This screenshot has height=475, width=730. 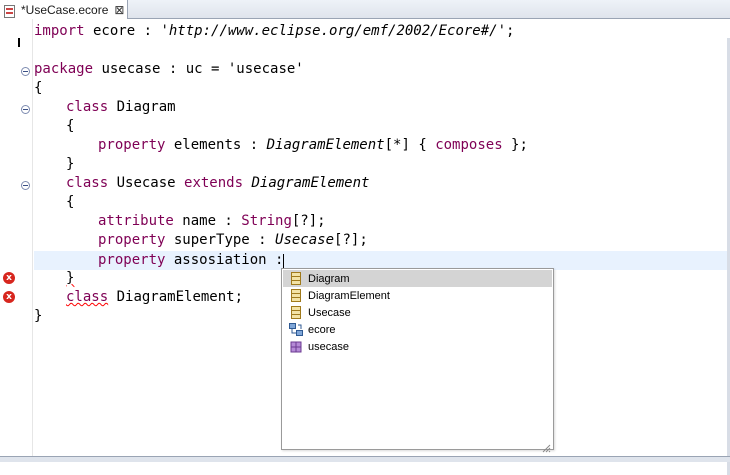 I want to click on code-line-11: attribute name : String[?];, so click(x=212, y=221).